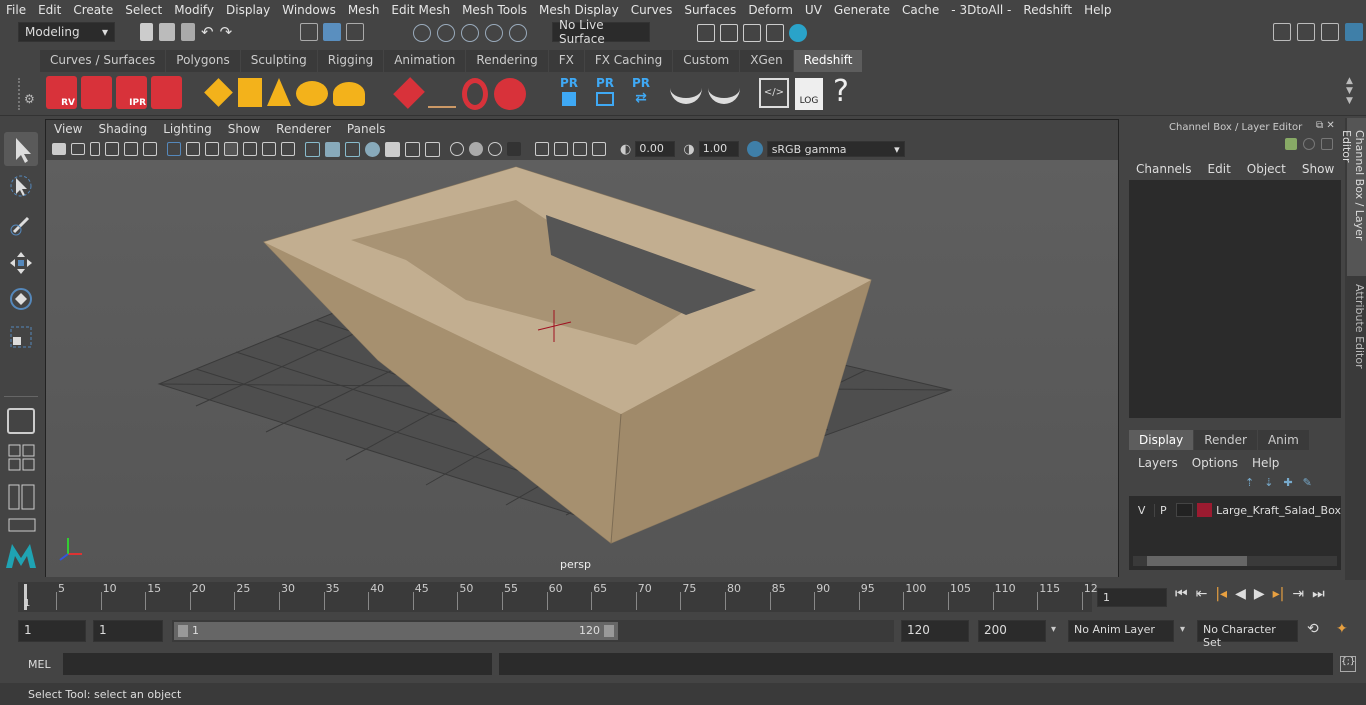  I want to click on menu-19: Help, so click(1097, 10).